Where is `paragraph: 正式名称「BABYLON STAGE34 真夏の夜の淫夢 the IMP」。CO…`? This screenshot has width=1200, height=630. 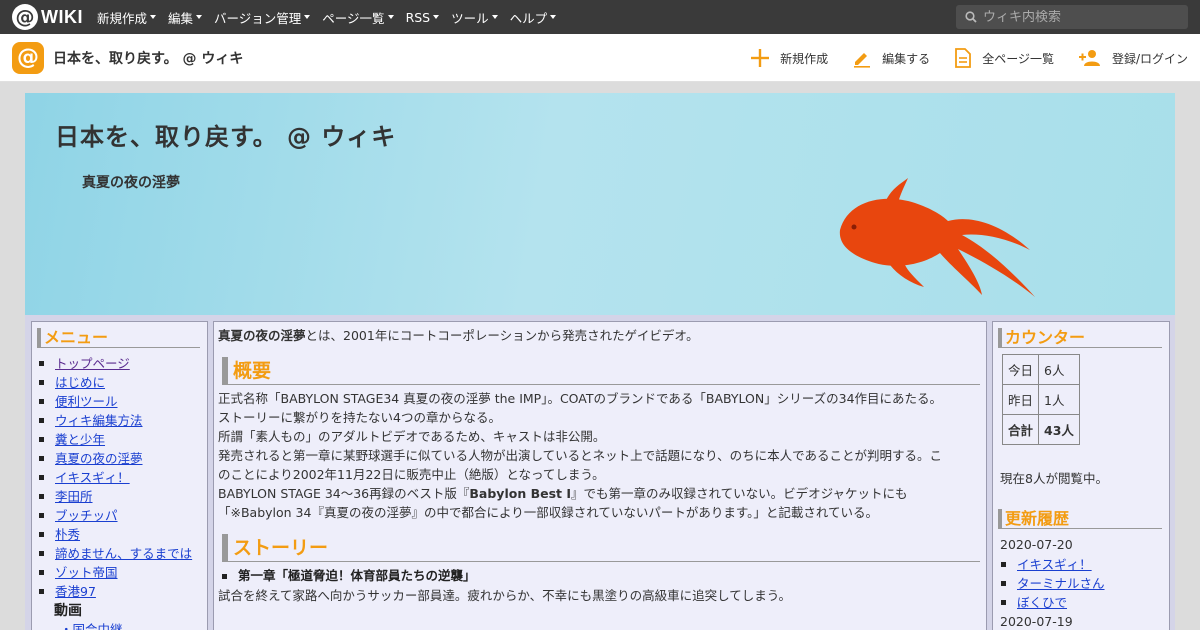
paragraph: 正式名称「BABYLON STAGE34 真夏の夜の淫夢 the IMP」。CO… is located at coordinates (580, 398).